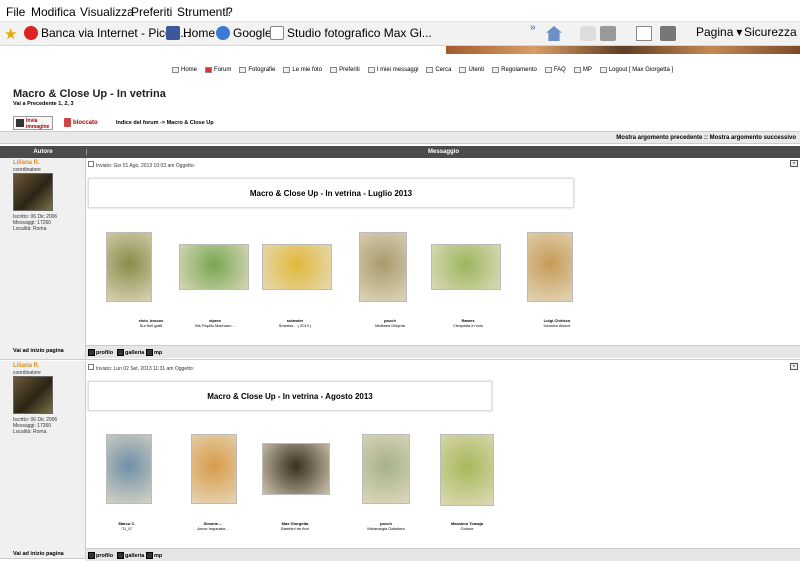 The image size is (800, 561). Describe the element at coordinates (386, 528) in the screenshot. I see `photo-caption: Melanargia Galathea` at that location.